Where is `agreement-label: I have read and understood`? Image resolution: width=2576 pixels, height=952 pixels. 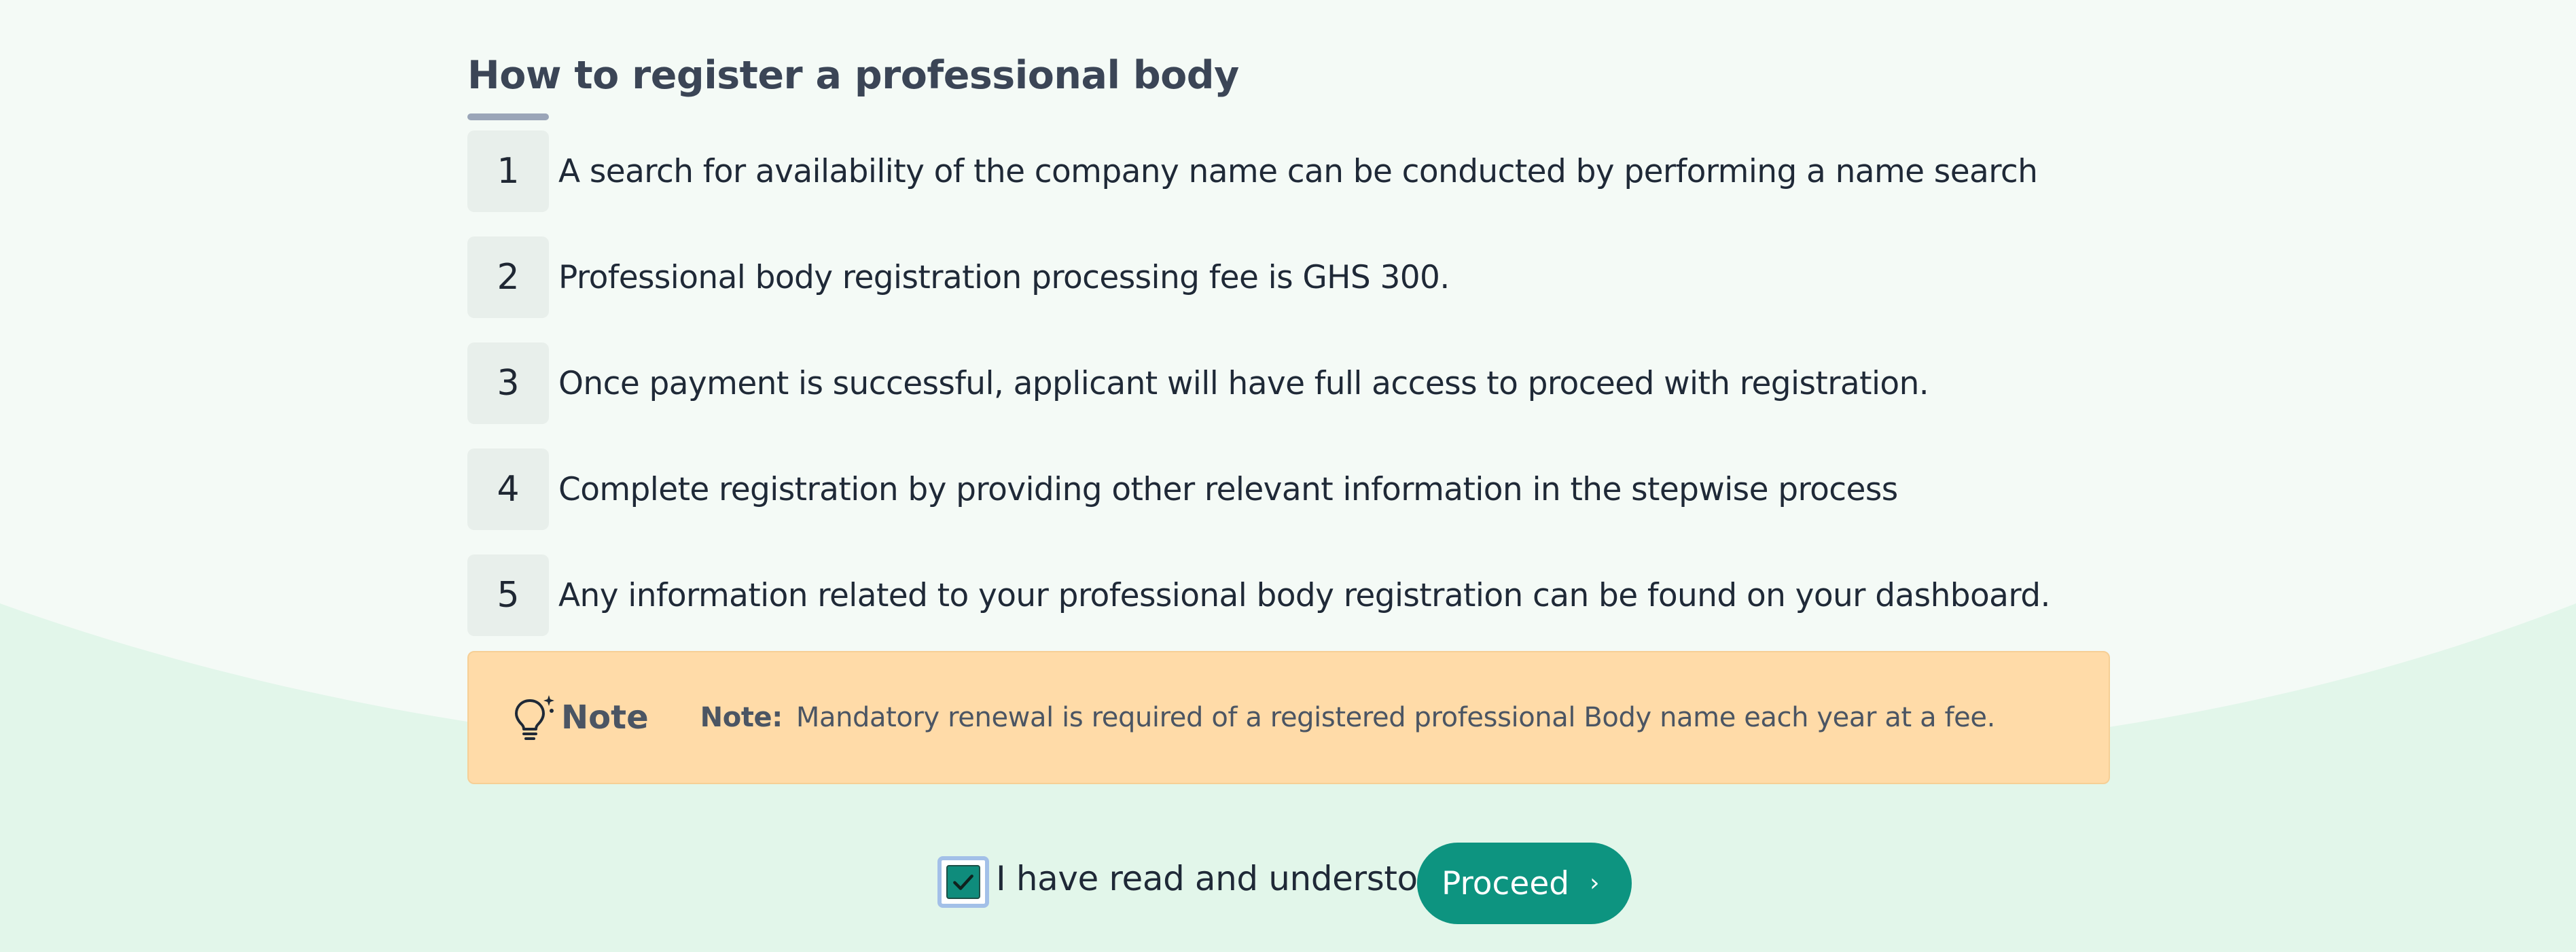
agreement-label: I have read and understood is located at coordinates (1228, 878).